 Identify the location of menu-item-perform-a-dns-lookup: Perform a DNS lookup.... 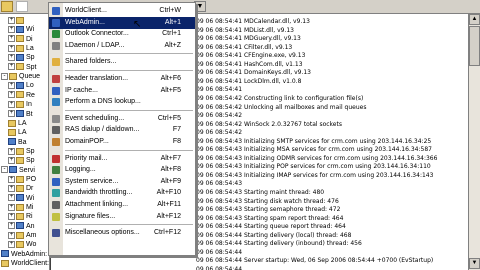
(122, 102).